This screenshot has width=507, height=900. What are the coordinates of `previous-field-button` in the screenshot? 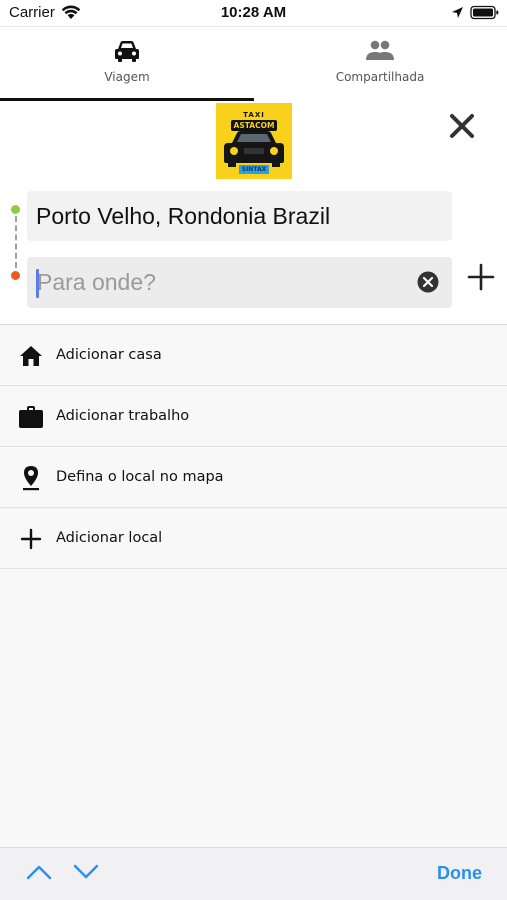 It's located at (39, 874).